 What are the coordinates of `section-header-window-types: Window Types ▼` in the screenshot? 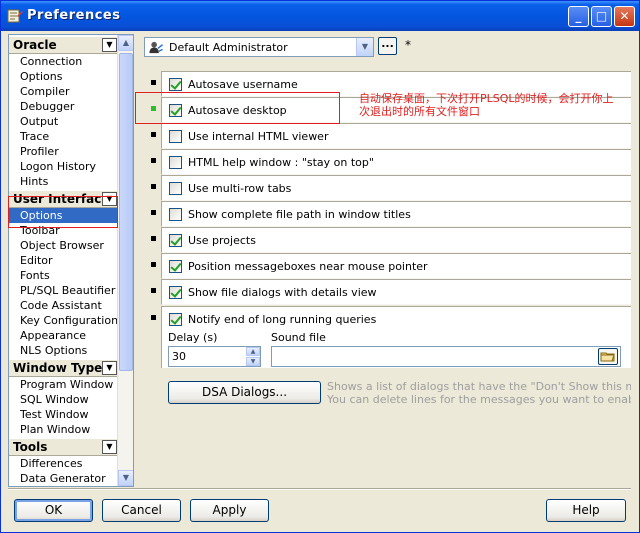 It's located at (64, 368).